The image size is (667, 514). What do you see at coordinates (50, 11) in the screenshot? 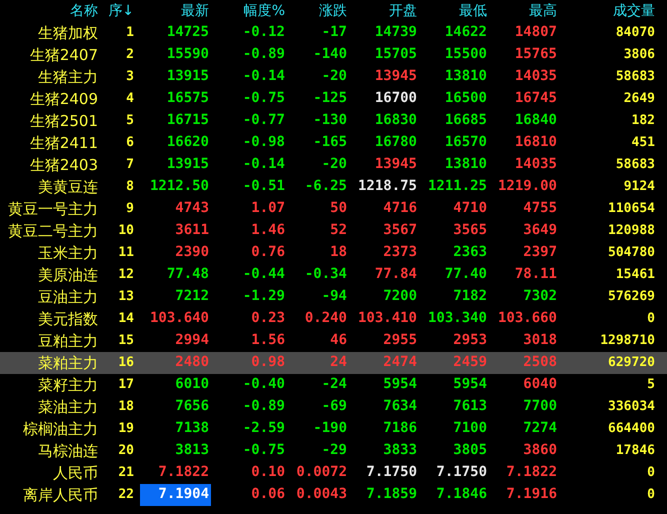
I see `column-header: 名称` at bounding box center [50, 11].